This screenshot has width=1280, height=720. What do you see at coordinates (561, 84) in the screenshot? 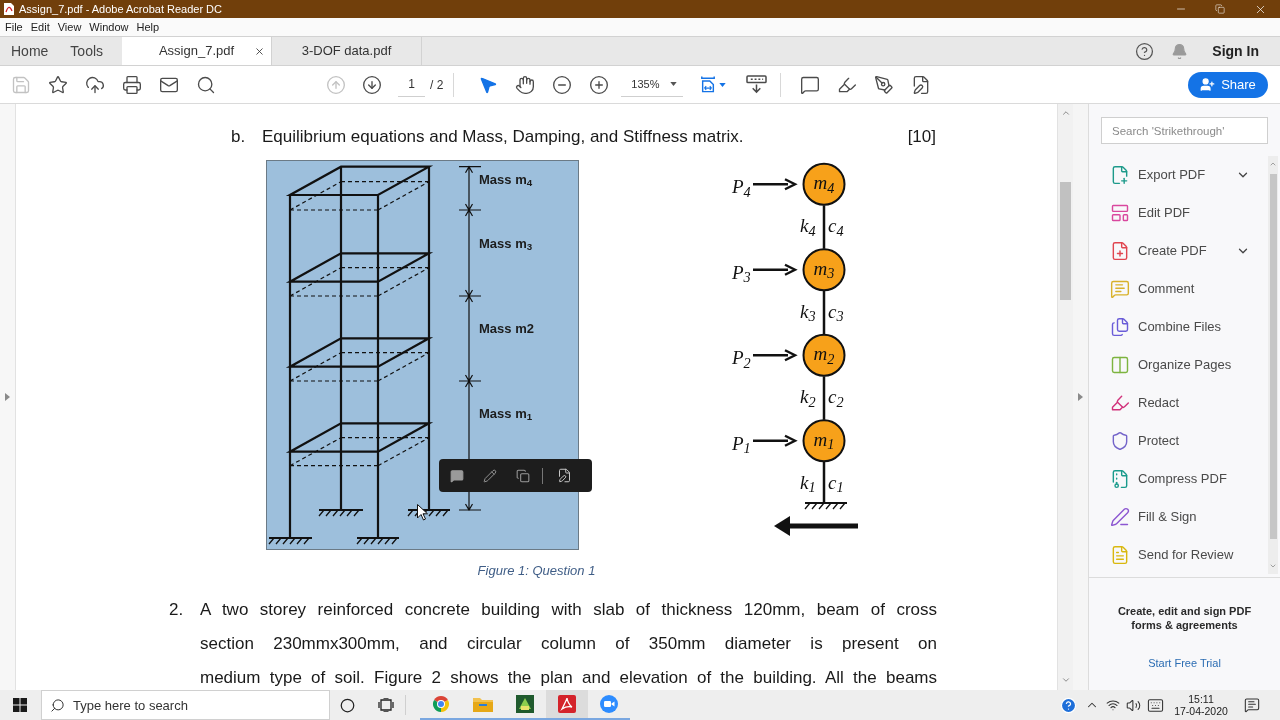
I see `zoom-out-icon` at bounding box center [561, 84].